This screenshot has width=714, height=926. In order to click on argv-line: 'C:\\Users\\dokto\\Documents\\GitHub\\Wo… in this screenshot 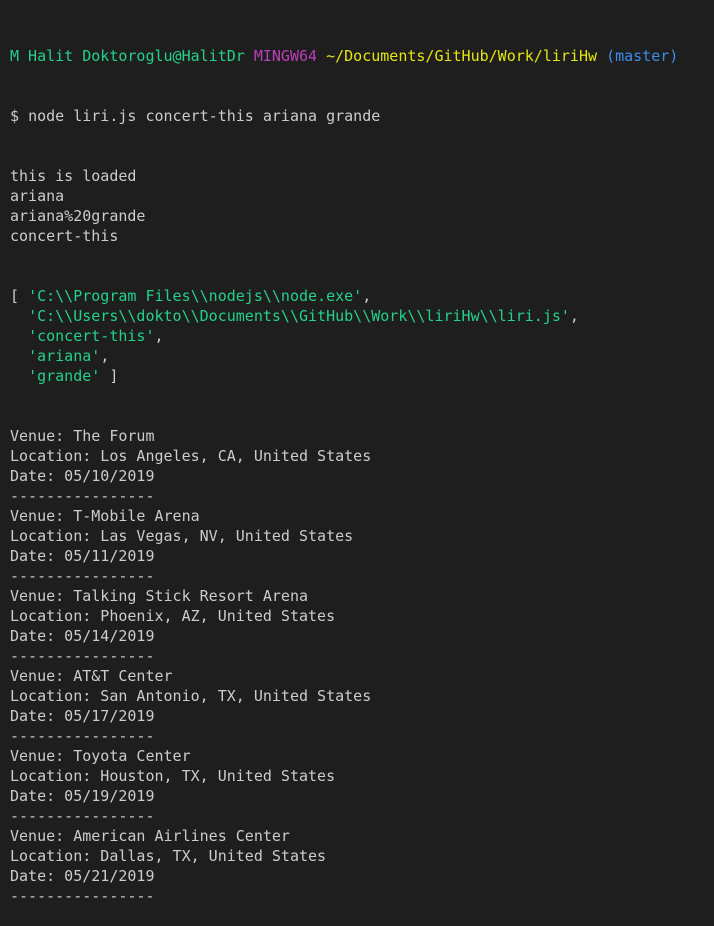, I will do `click(362, 316)`.